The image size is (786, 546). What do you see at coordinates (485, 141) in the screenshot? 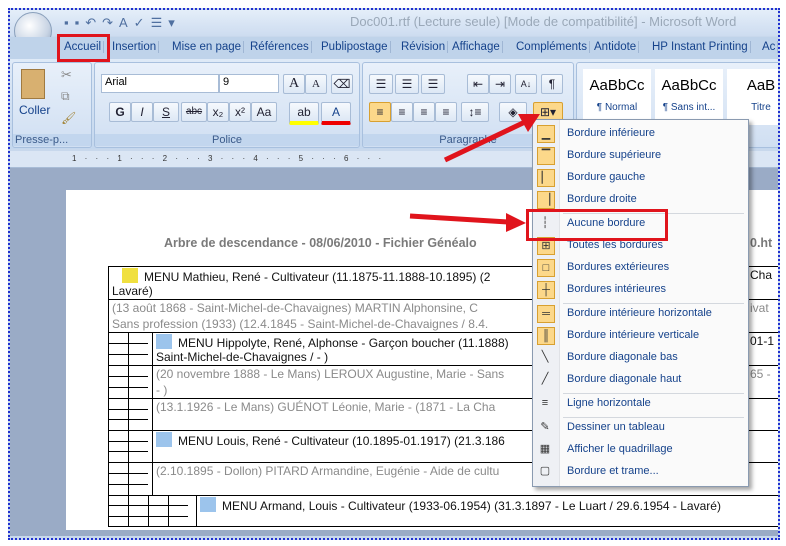
I see `arrow-to-borders-button` at bounding box center [485, 141].